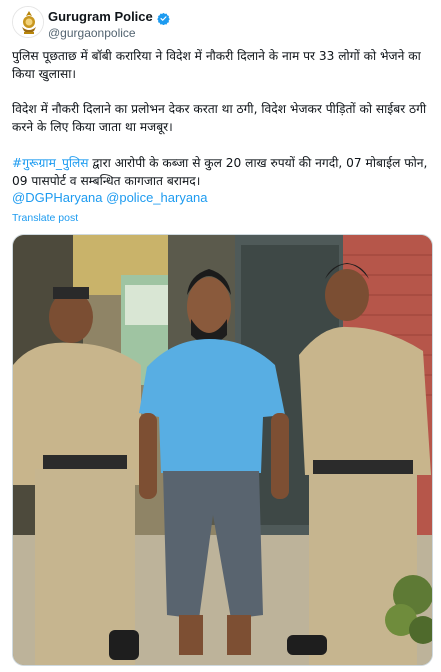  I want to click on name-row: Gurugram Police, so click(109, 16).